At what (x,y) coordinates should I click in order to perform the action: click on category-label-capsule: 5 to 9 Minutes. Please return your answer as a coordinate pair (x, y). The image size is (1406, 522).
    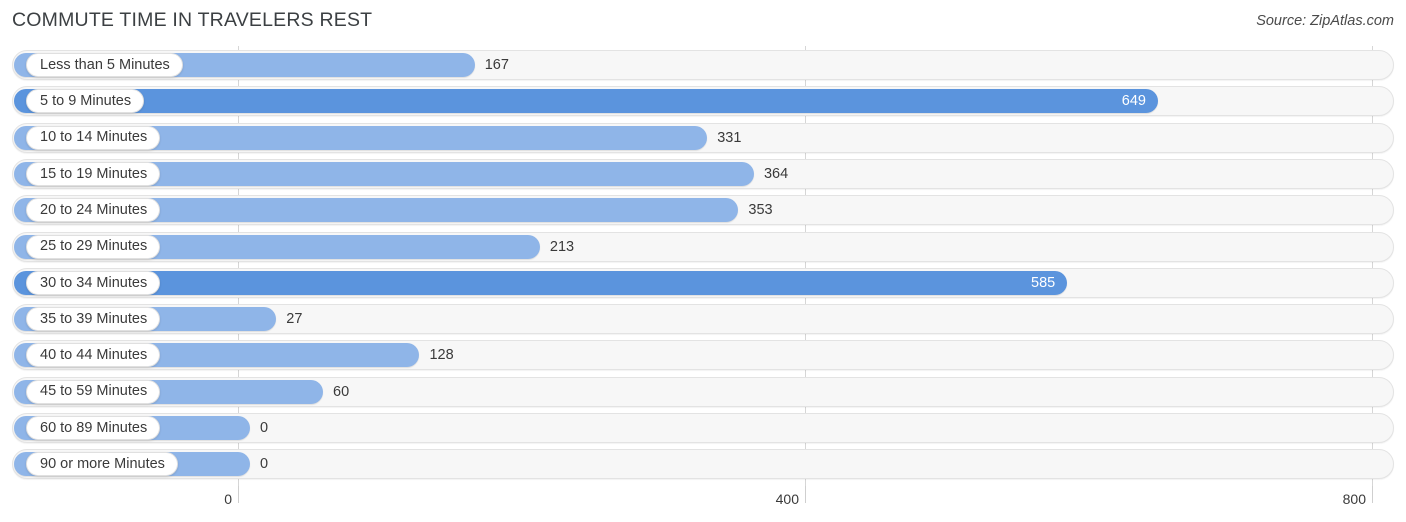
    Looking at the image, I should click on (85, 101).